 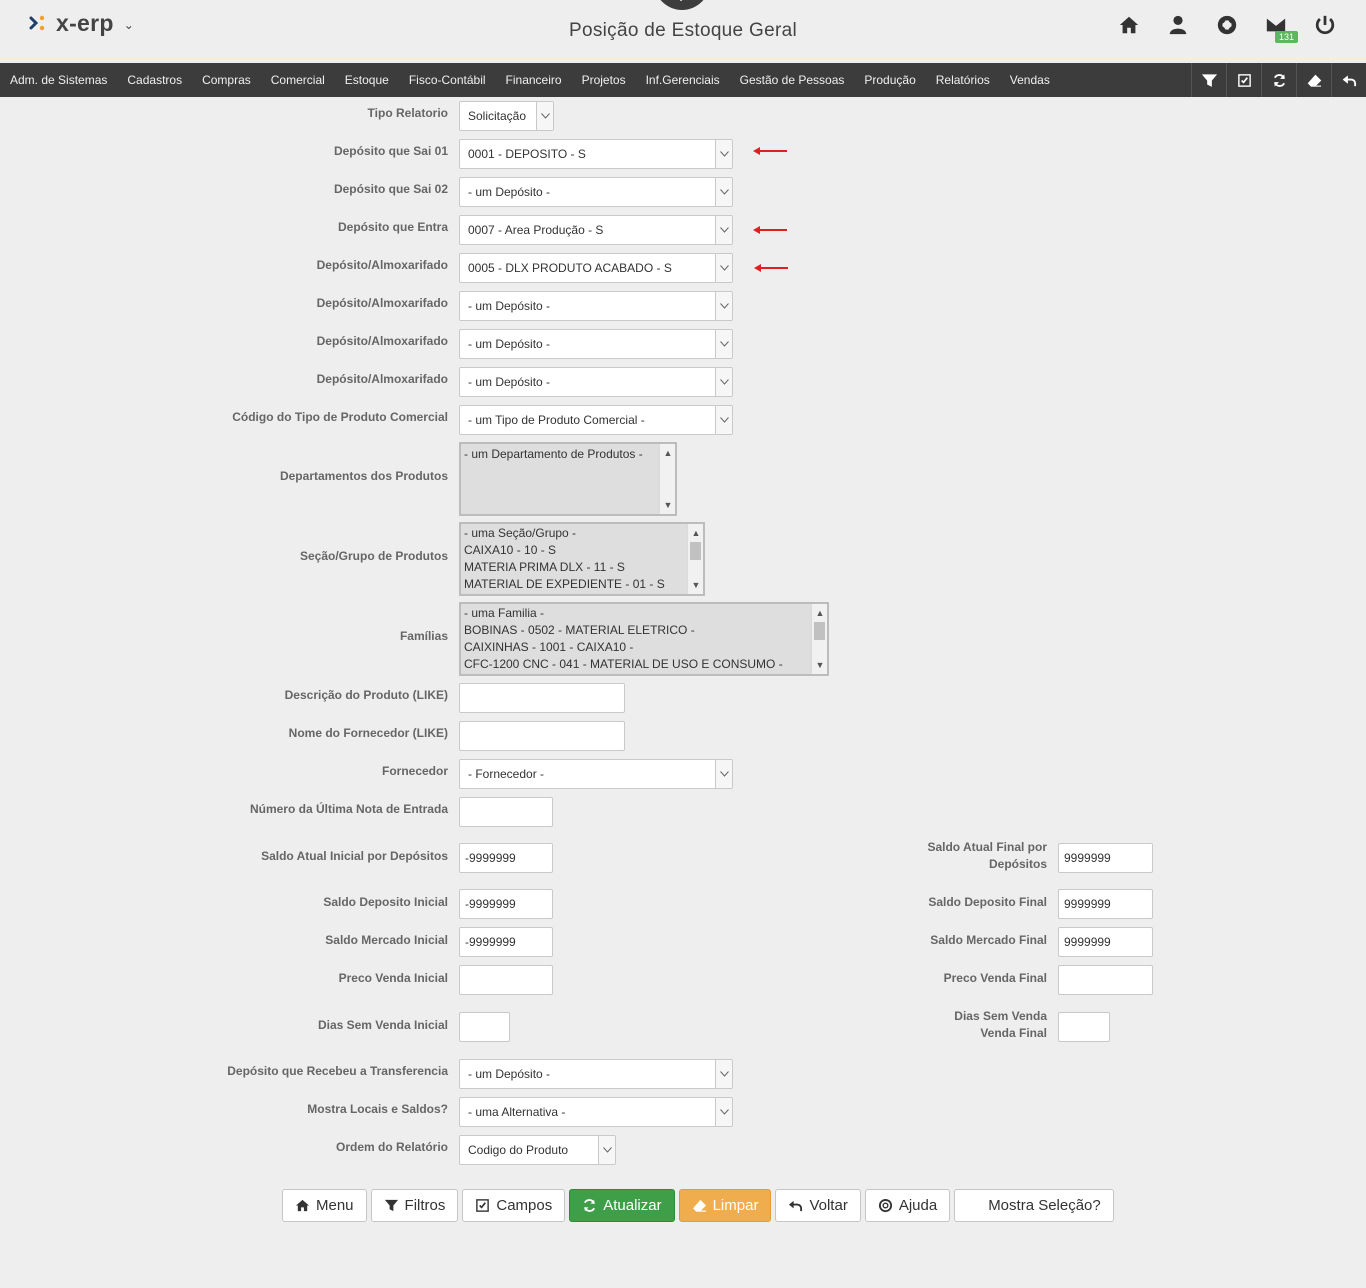 What do you see at coordinates (386, 940) in the screenshot?
I see `saldo-mercado-inicial-label: Saldo Mercado Inicial` at bounding box center [386, 940].